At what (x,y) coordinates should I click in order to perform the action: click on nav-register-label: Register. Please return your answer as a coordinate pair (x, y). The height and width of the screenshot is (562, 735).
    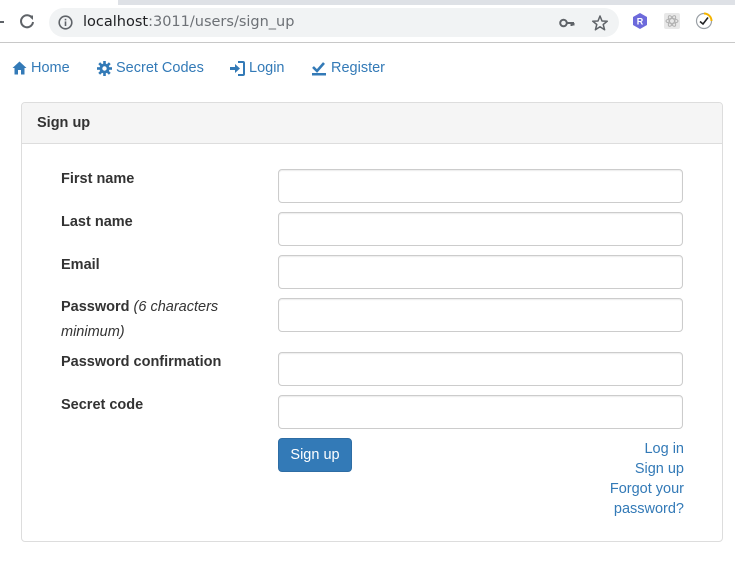
    Looking at the image, I should click on (358, 68).